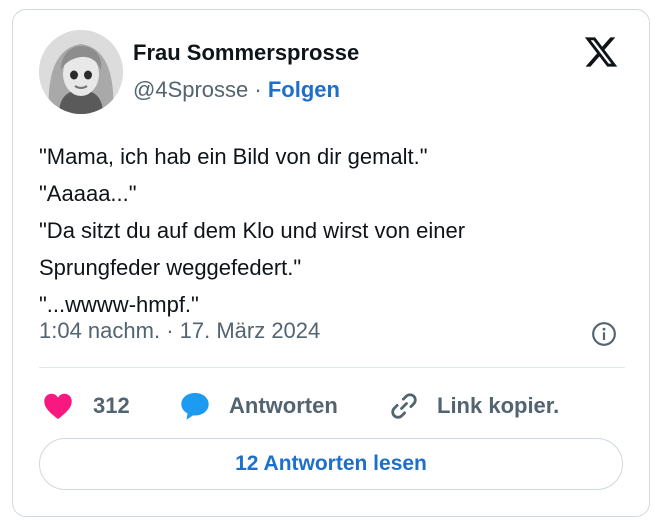 Image resolution: width=660 pixels, height=526 pixels. Describe the element at coordinates (195, 406) in the screenshot. I see `speech-bubble-icon` at that location.